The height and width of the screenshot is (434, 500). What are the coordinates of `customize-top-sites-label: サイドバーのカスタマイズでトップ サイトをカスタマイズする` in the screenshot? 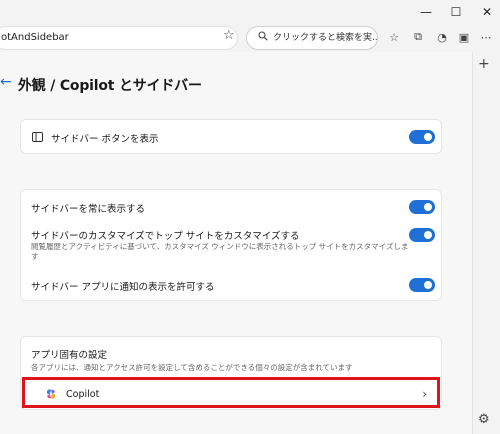 It's located at (165, 236).